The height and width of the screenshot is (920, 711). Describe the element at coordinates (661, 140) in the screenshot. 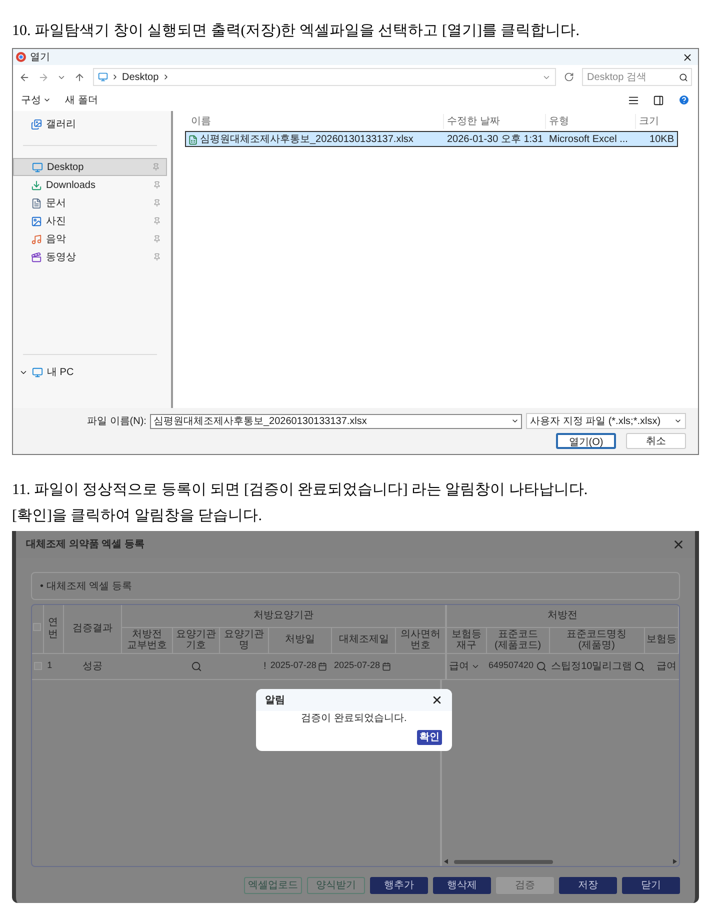

I see `file-size: 10KB` at that location.